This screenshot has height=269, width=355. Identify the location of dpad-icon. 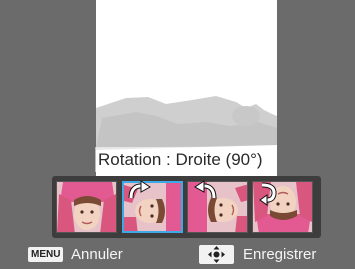
(216, 254).